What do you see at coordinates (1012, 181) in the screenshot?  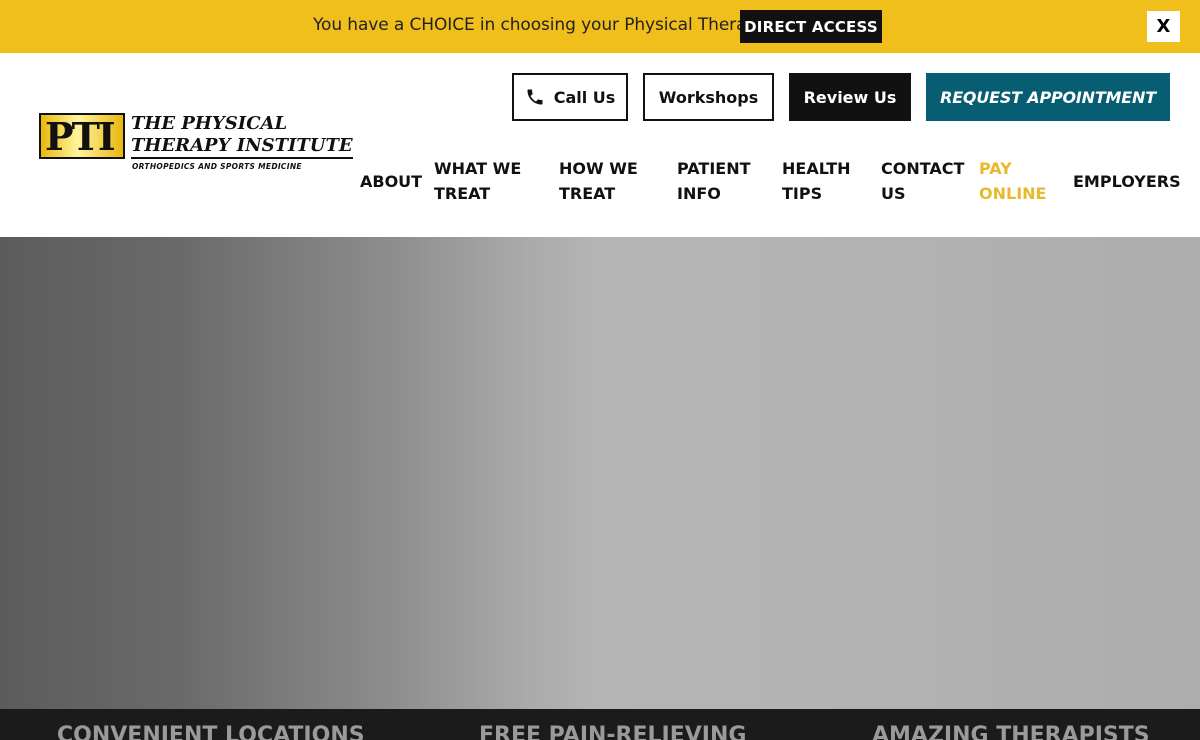 I see `nav-pay-online: PAY ONLINE` at bounding box center [1012, 181].